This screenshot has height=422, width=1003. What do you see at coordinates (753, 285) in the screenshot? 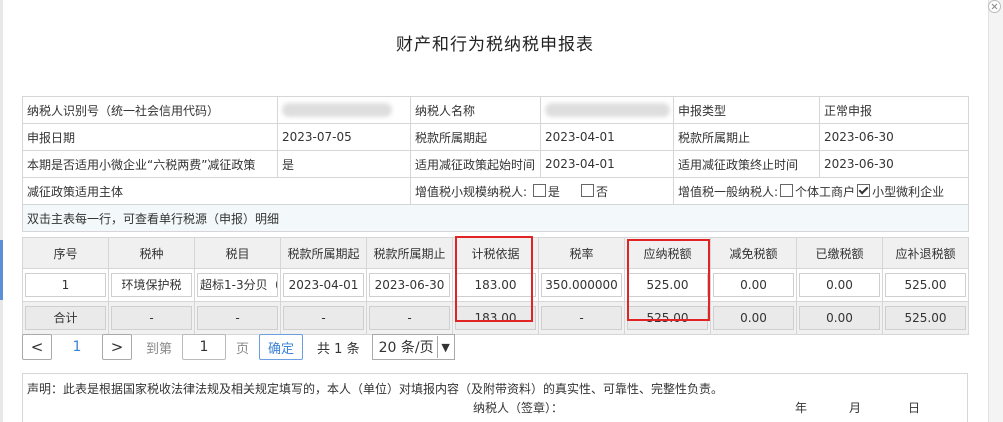
I see `row-tax-relief: 0.00` at bounding box center [753, 285].